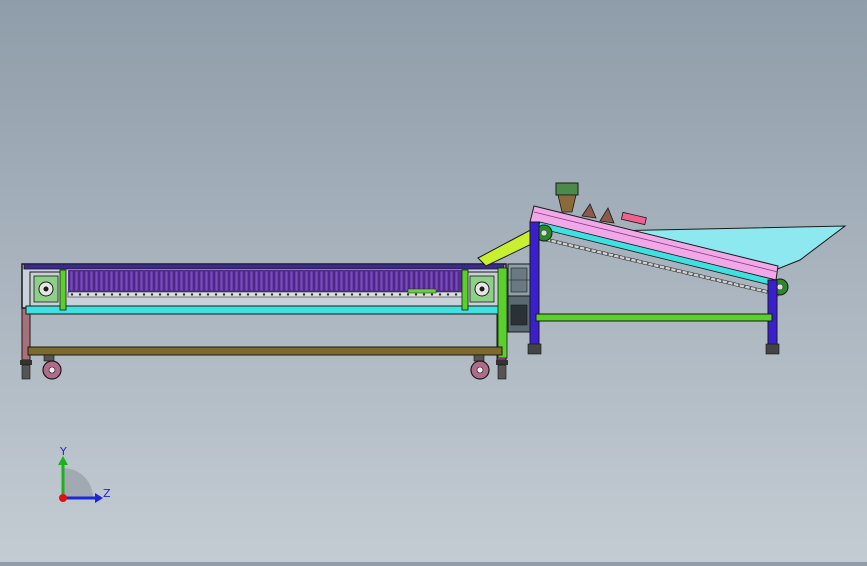  Describe the element at coordinates (567, 197) in the screenshot. I see `top-mount-block` at that location.